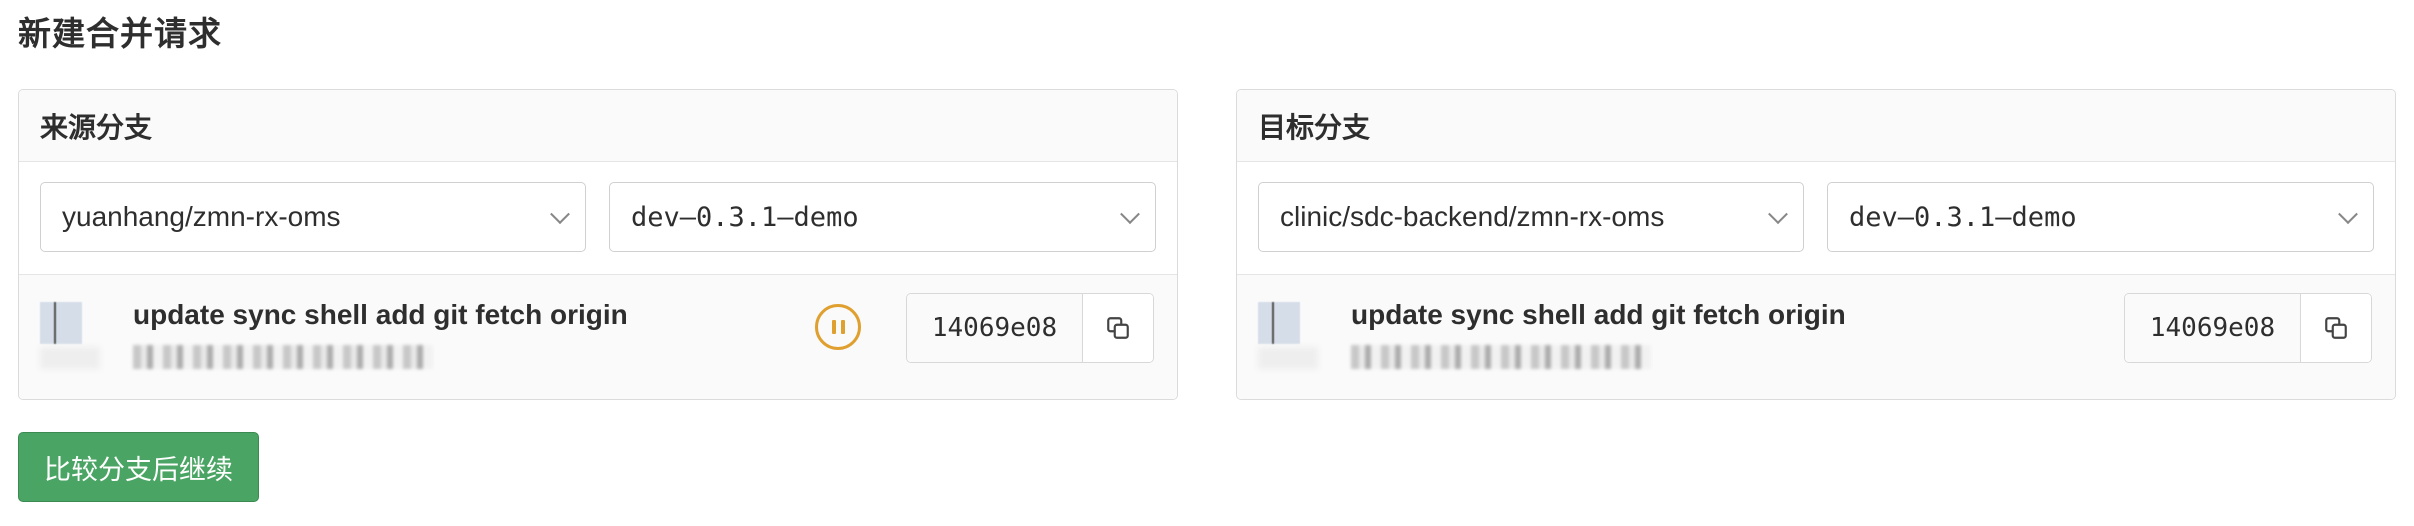 This screenshot has width=2414, height=526. Describe the element at coordinates (882, 217) in the screenshot. I see `source-branch-select: dev–0.3.1–demo` at that location.